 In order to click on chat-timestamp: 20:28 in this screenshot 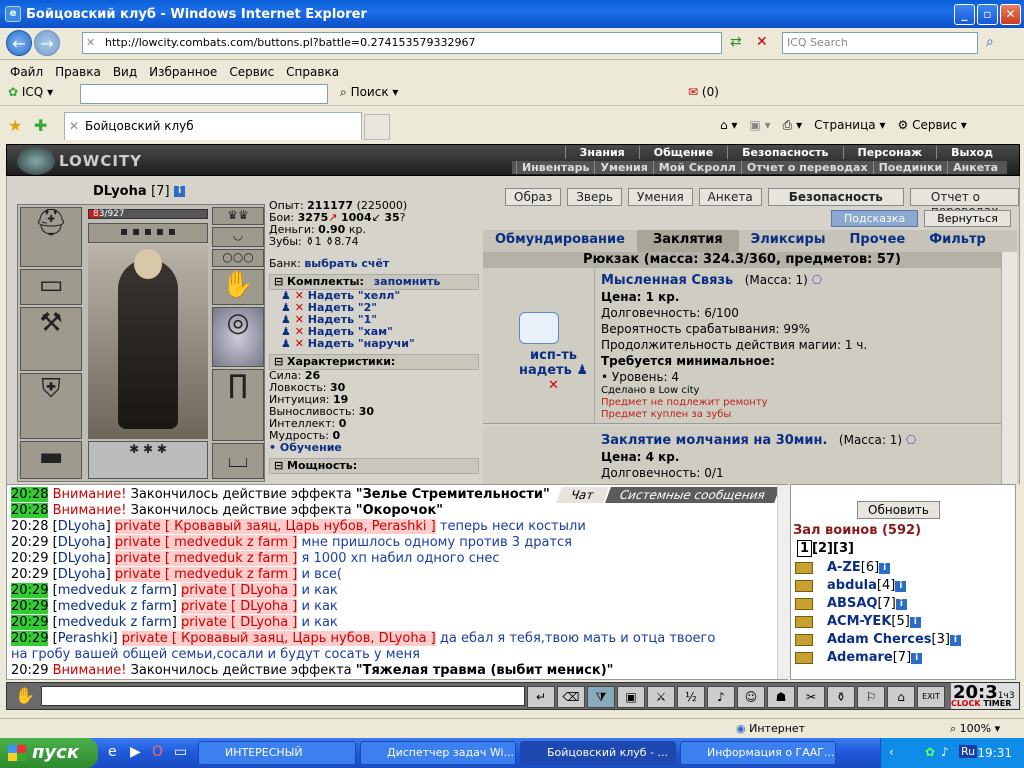, I will do `click(29, 526)`.